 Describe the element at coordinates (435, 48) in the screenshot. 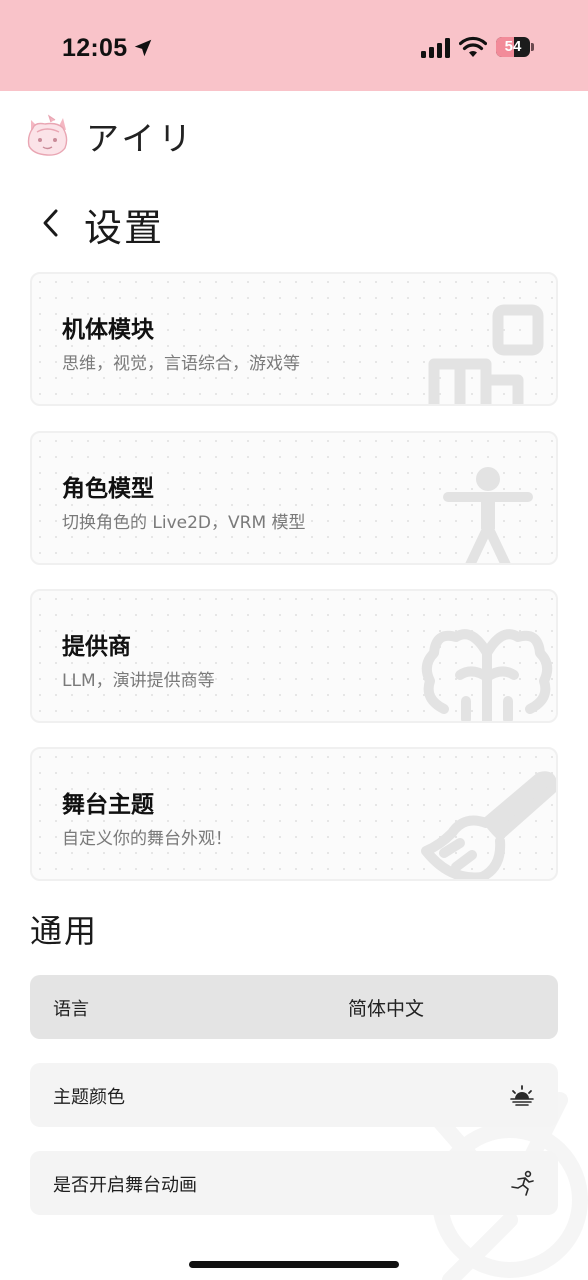

I see `cellular-signal-icon` at that location.